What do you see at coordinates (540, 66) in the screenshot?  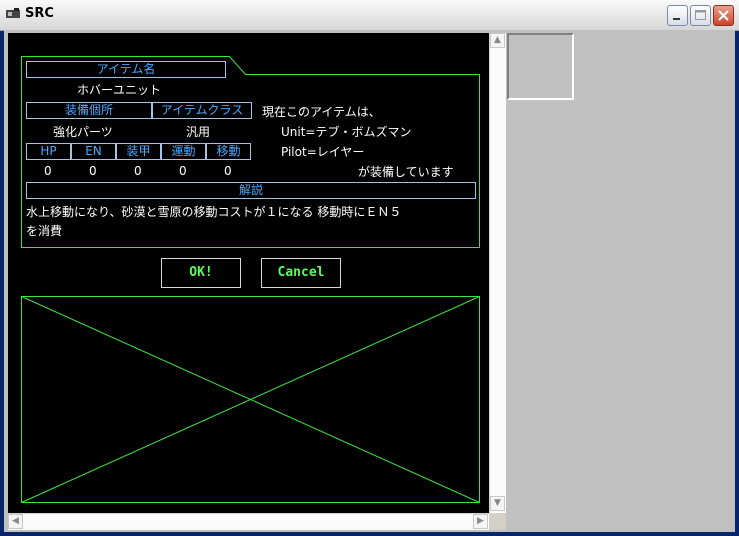 I see `unit-portrait-frame` at bounding box center [540, 66].